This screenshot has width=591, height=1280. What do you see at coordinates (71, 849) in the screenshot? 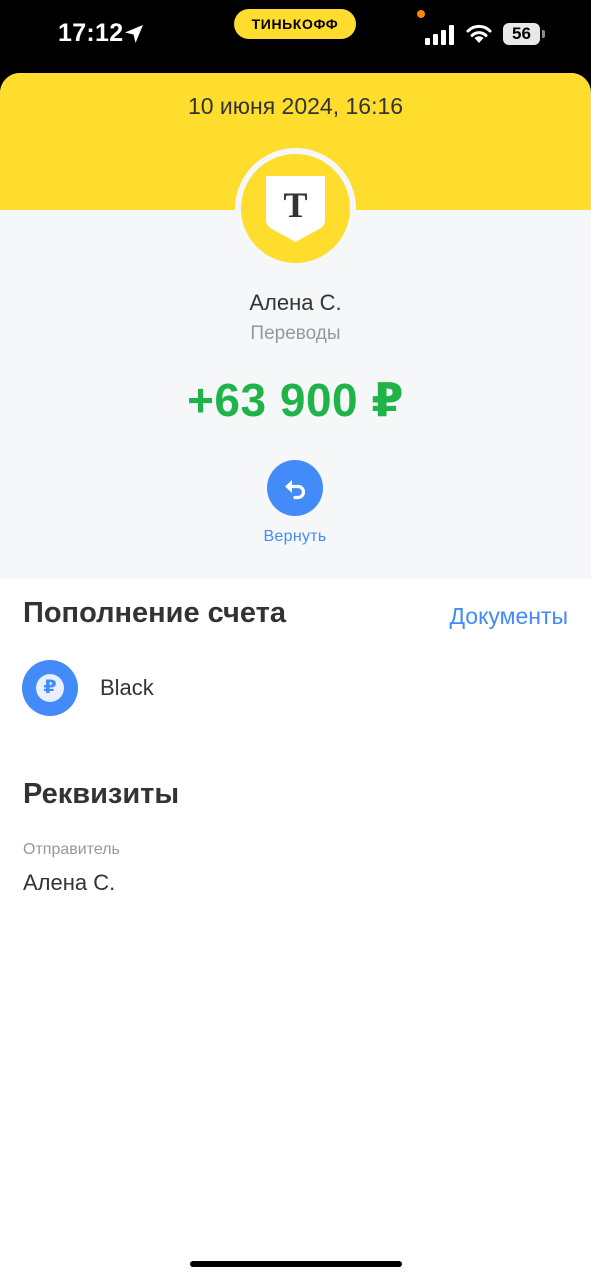
I see `sender-field-label: Отправитель` at bounding box center [71, 849].